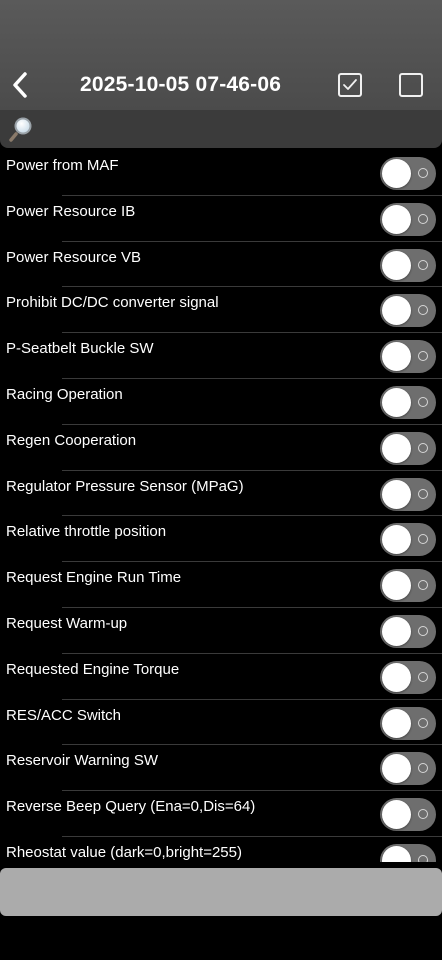 This screenshot has height=960, width=442. Describe the element at coordinates (67, 623) in the screenshot. I see `list-item-label: Request Warm-up` at that location.